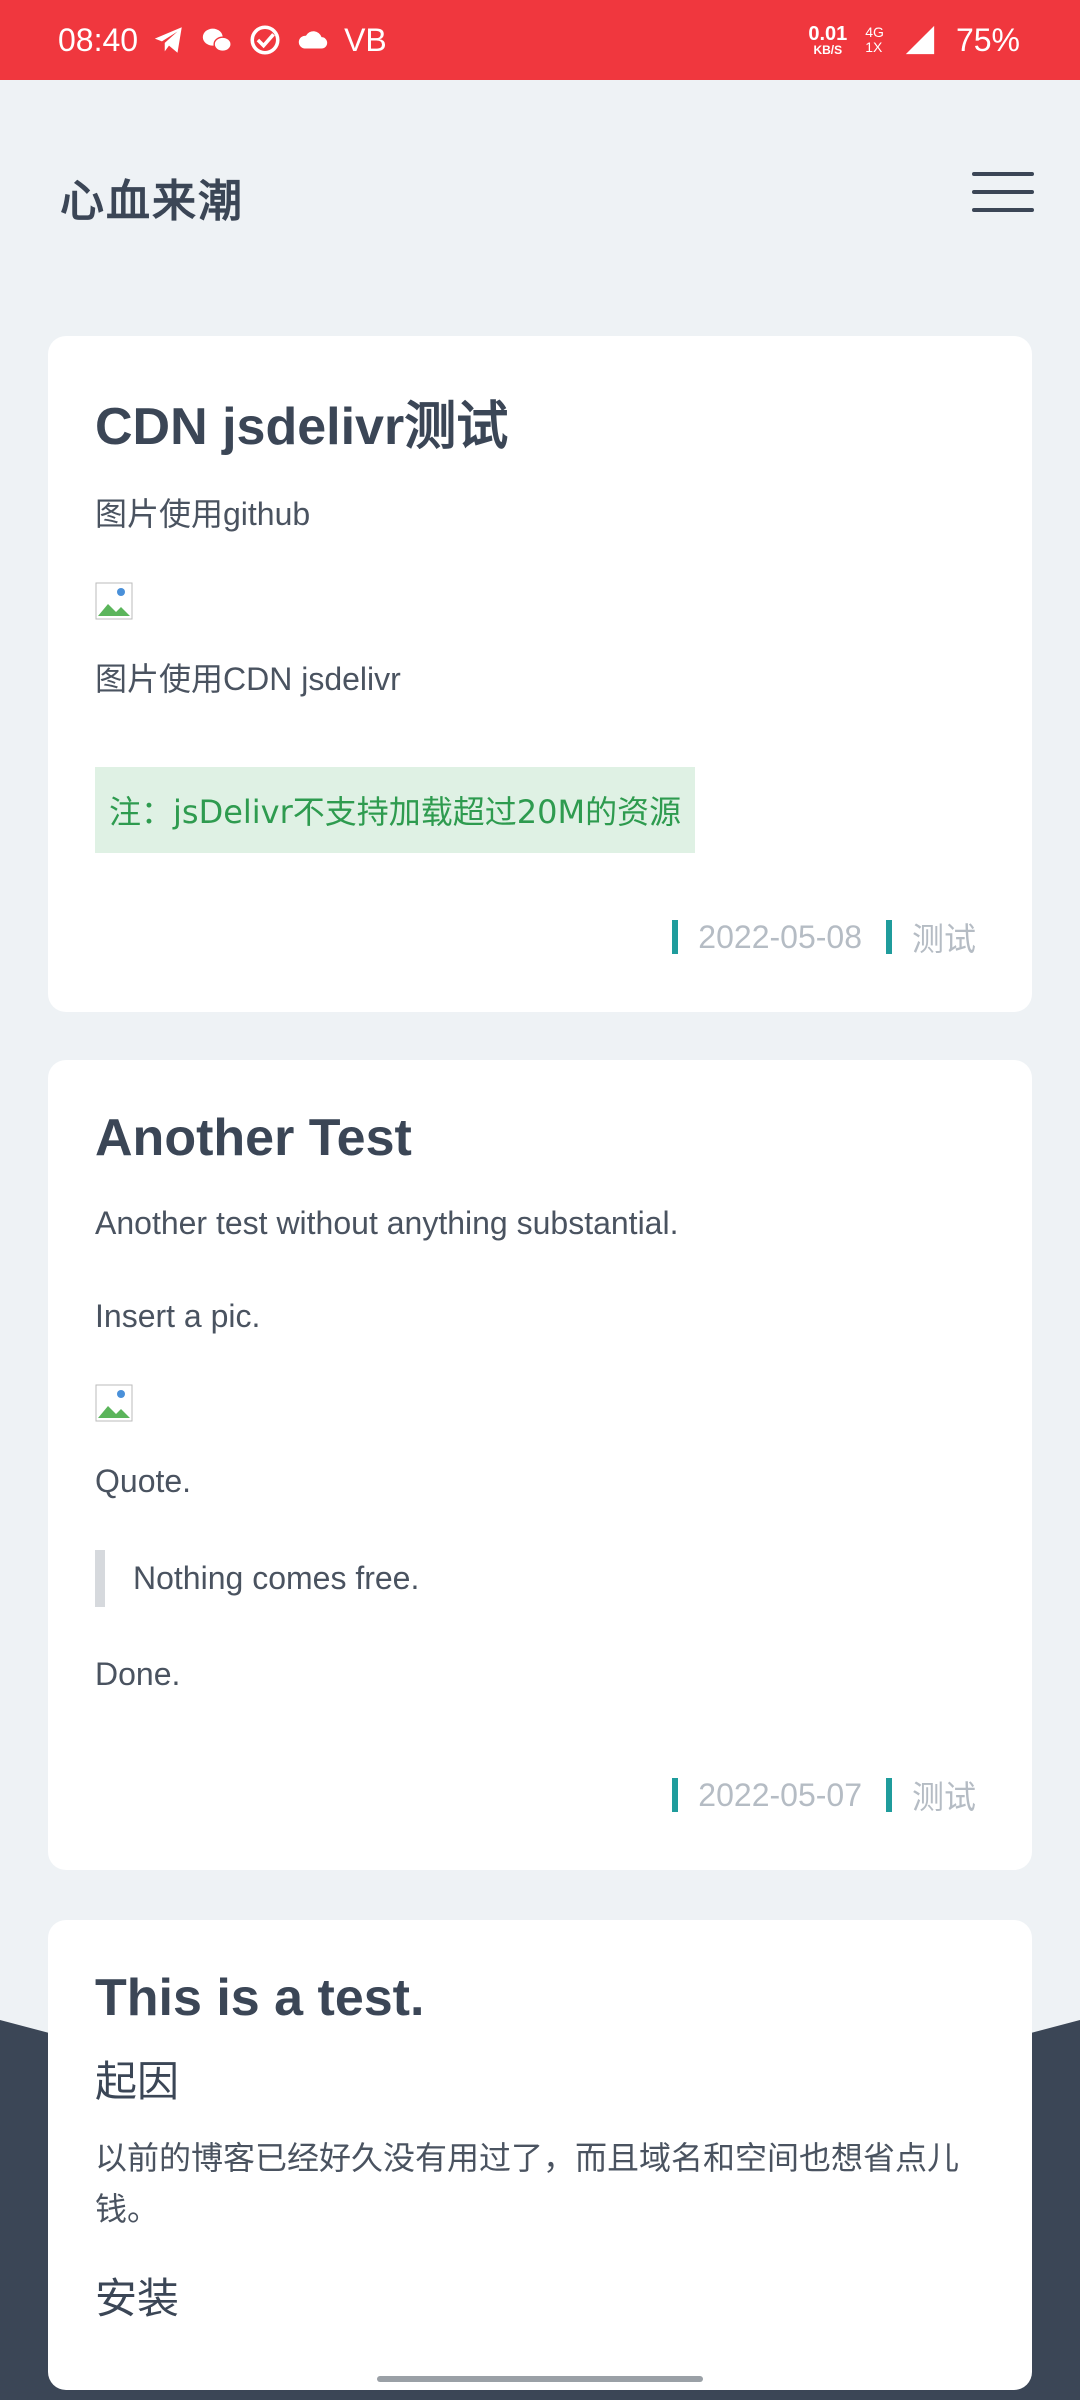 The width and height of the screenshot is (1080, 2400). Describe the element at coordinates (248, 679) in the screenshot. I see `post-paragraph: 图片使用CDN jsdelivr` at that location.